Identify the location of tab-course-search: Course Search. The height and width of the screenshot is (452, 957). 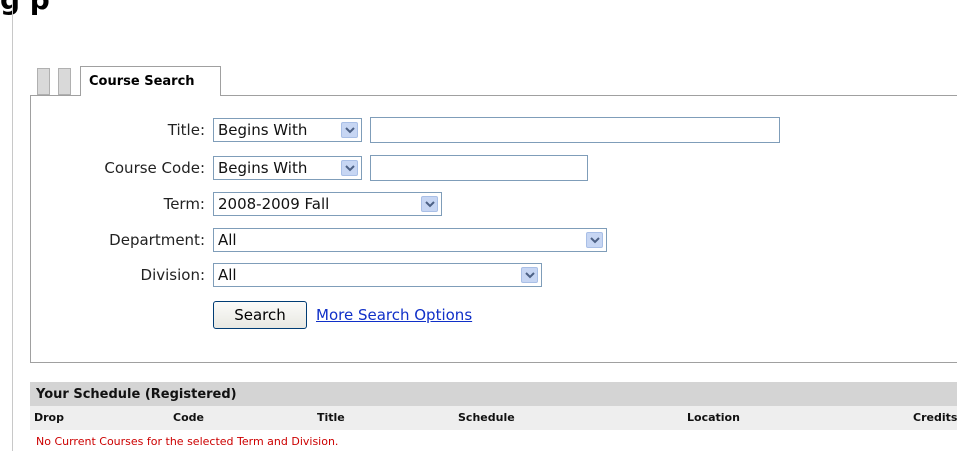
(150, 81).